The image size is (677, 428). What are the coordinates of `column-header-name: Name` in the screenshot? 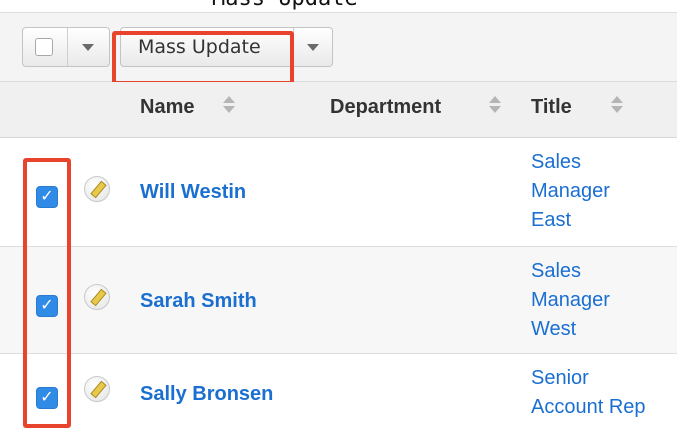 It's located at (167, 107).